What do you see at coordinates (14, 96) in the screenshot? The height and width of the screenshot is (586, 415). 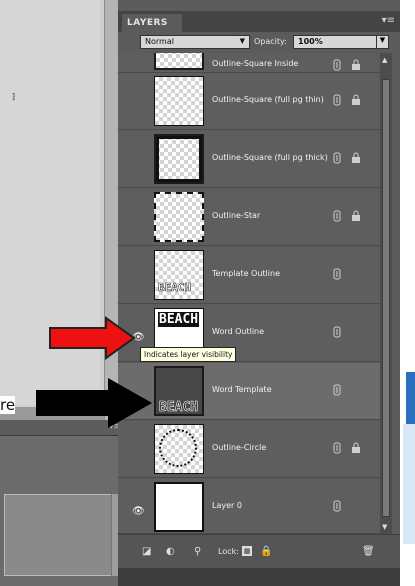 I see `canvas-cursor-mark: ⁆` at bounding box center [14, 96].